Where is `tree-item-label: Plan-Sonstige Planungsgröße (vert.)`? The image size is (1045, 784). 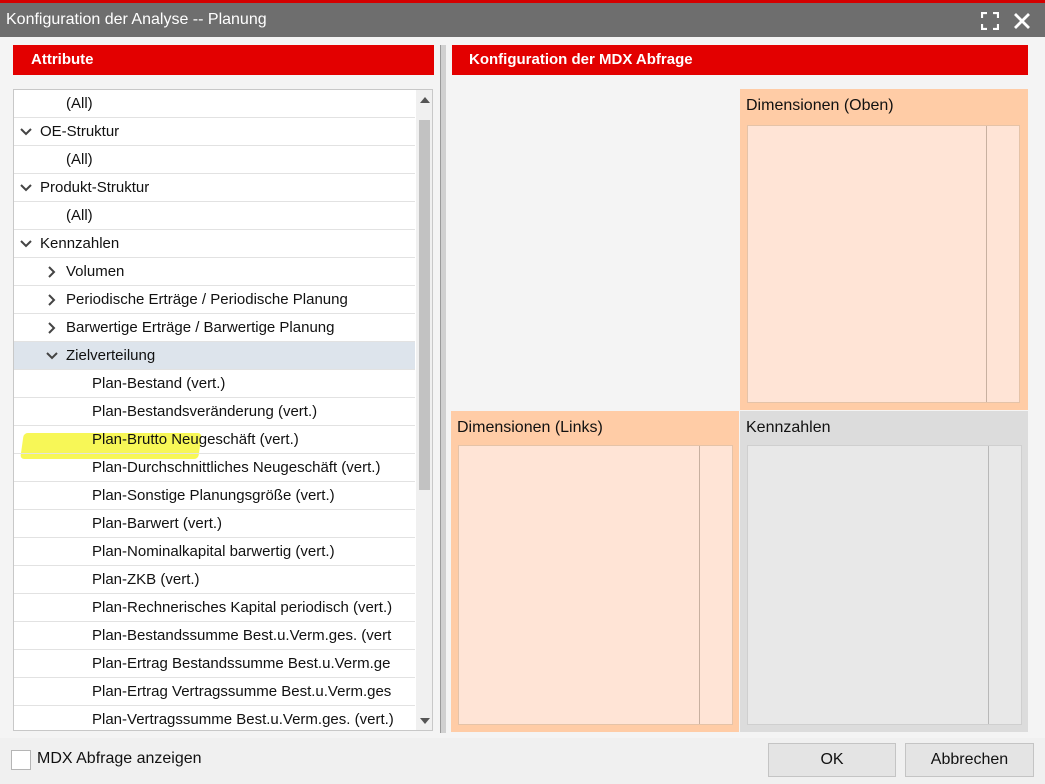 tree-item-label: Plan-Sonstige Planungsgröße (vert.) is located at coordinates (213, 495).